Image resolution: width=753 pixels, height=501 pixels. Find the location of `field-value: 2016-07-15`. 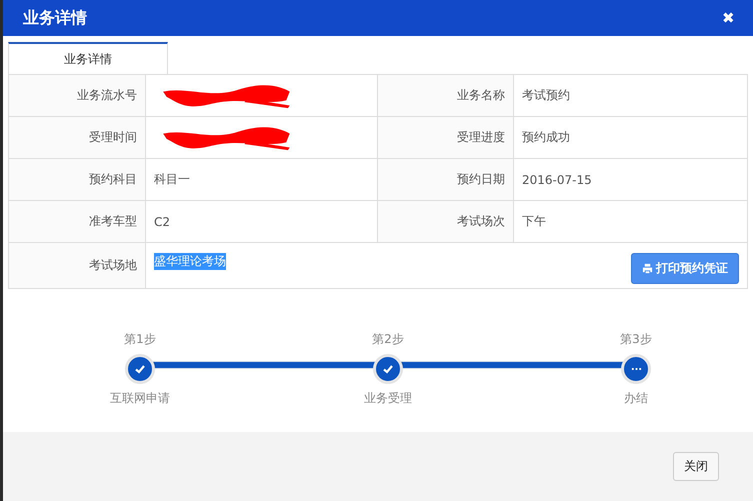

field-value: 2016-07-15 is located at coordinates (557, 179).